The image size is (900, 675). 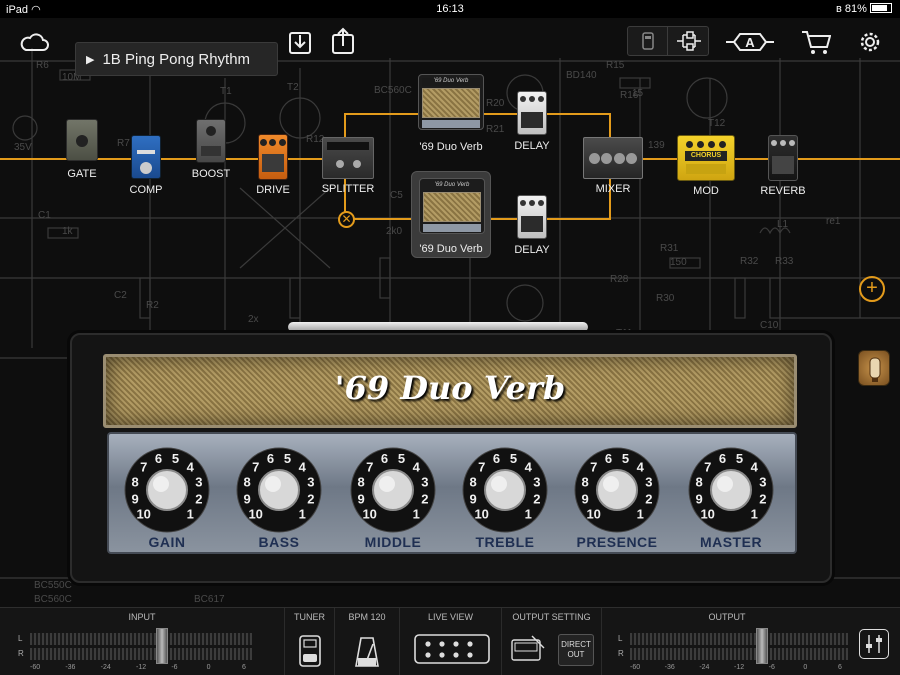 I want to click on cloud-button, so click(x=34, y=42).